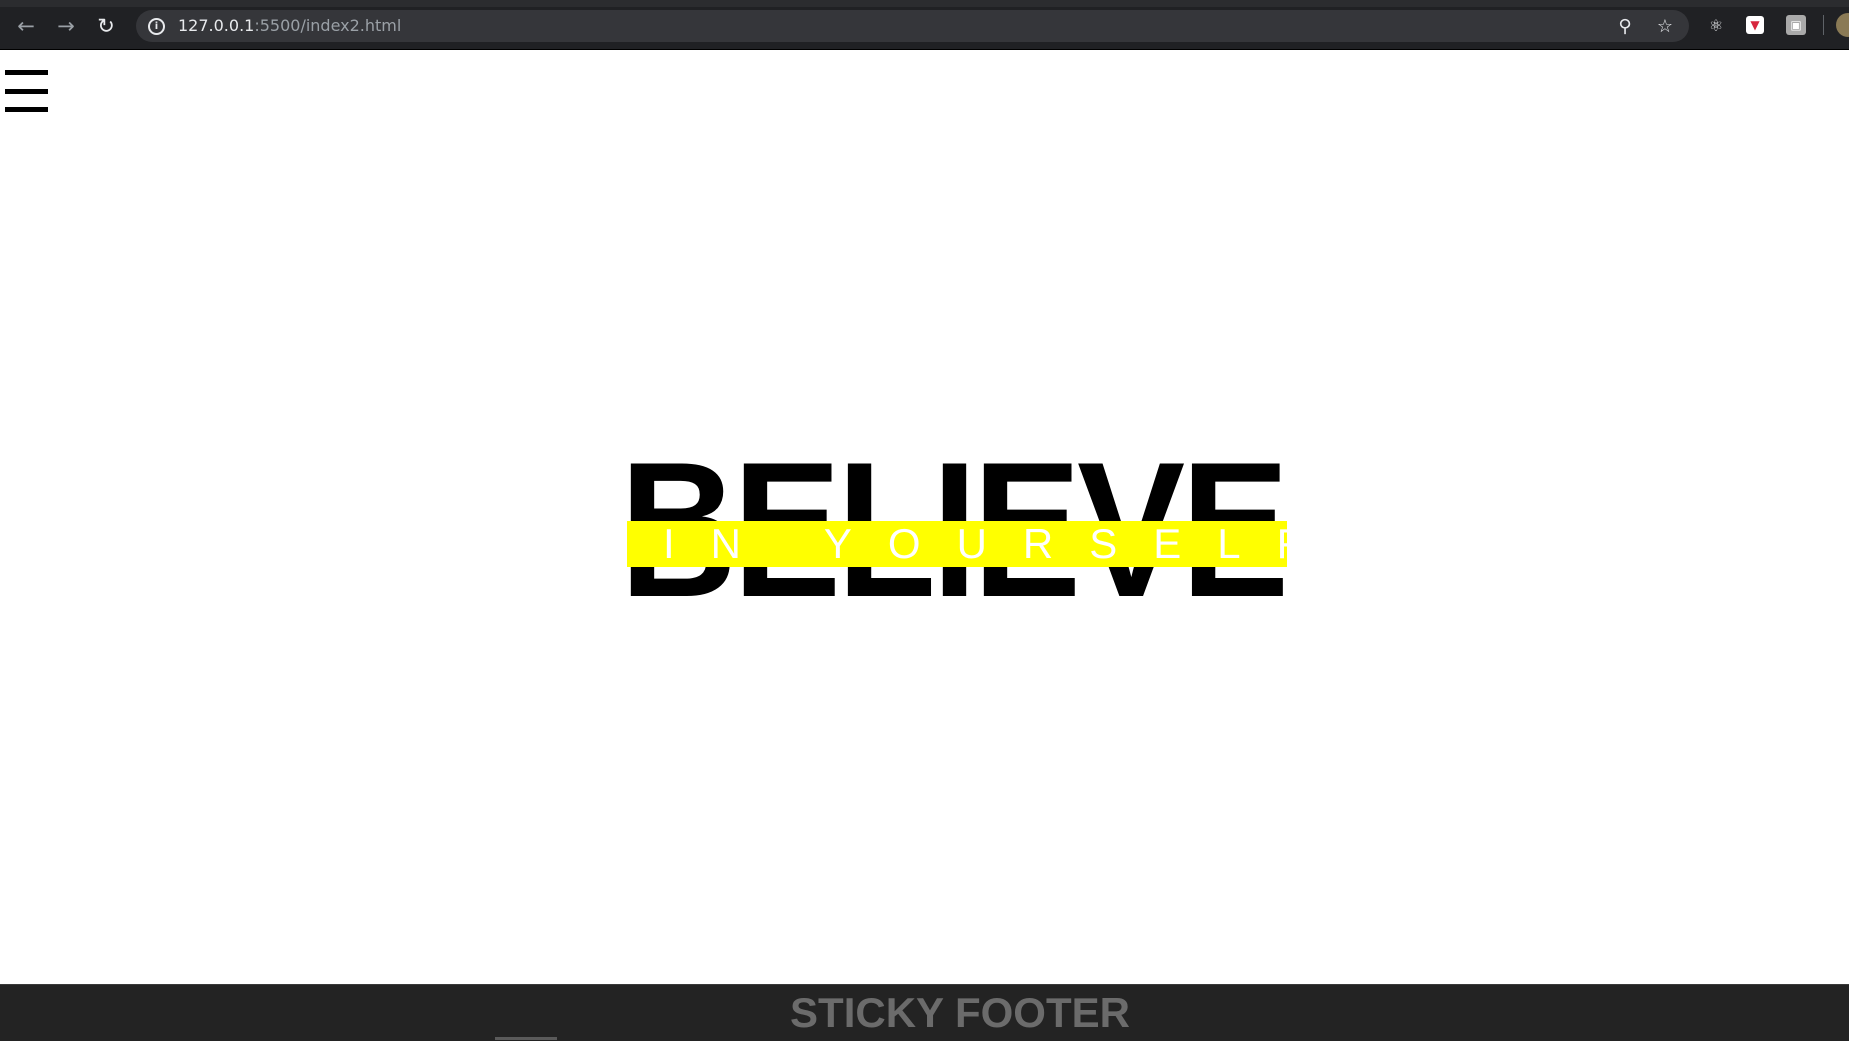 Image resolution: width=1849 pixels, height=1041 pixels. Describe the element at coordinates (924, 3) in the screenshot. I see `tab-strip` at that location.